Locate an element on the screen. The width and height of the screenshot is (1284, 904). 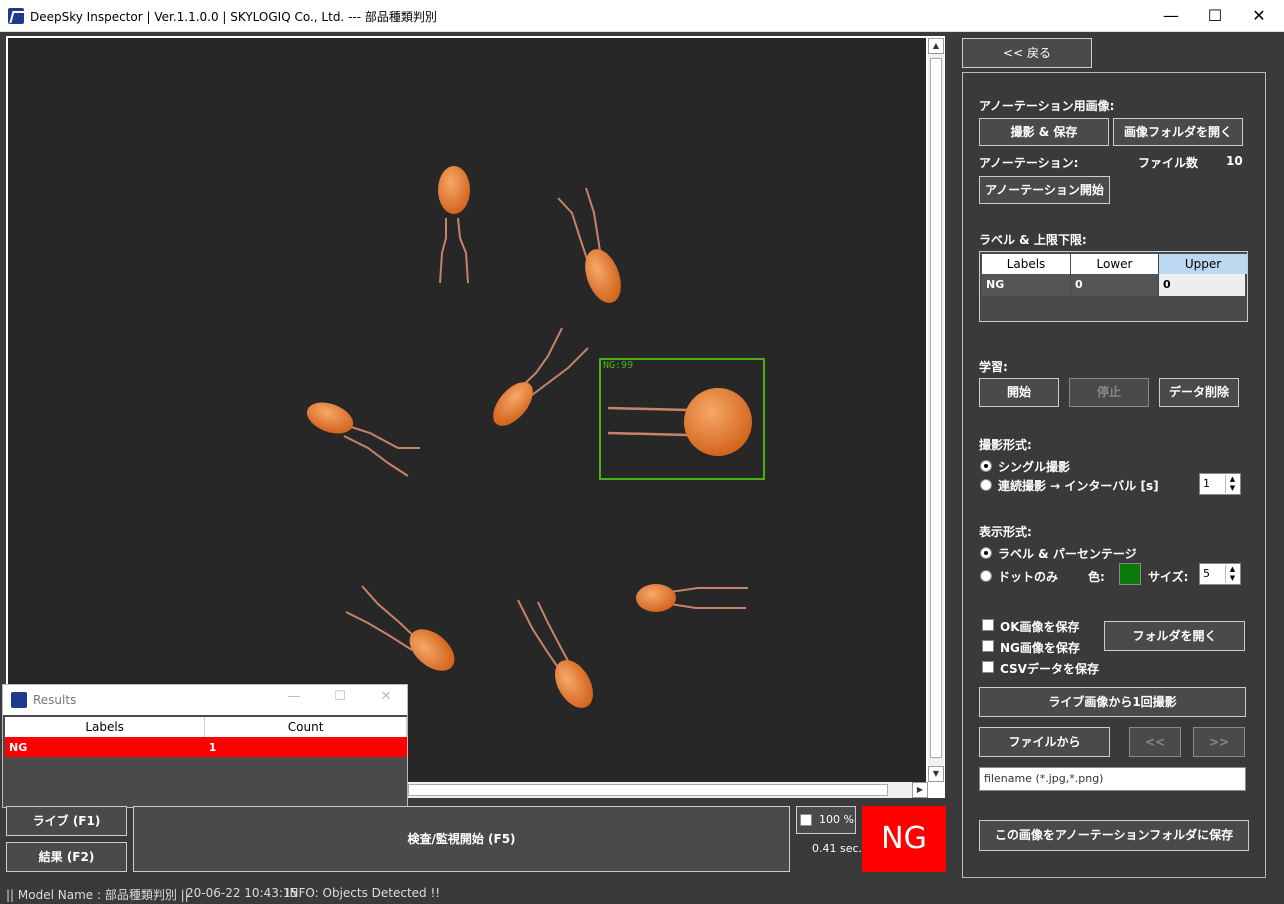
save-ng-checkbox is located at coordinates (988, 646).